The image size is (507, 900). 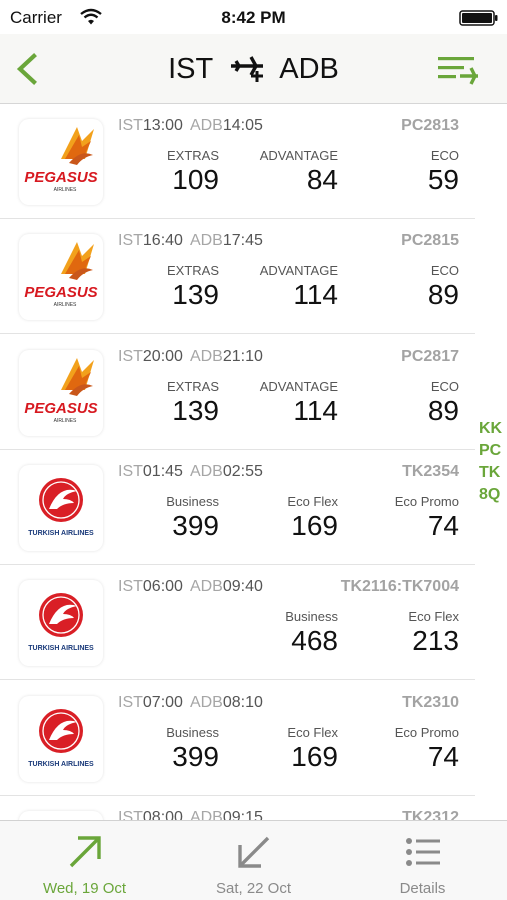 I want to click on tab-details: Details, so click(x=422, y=860).